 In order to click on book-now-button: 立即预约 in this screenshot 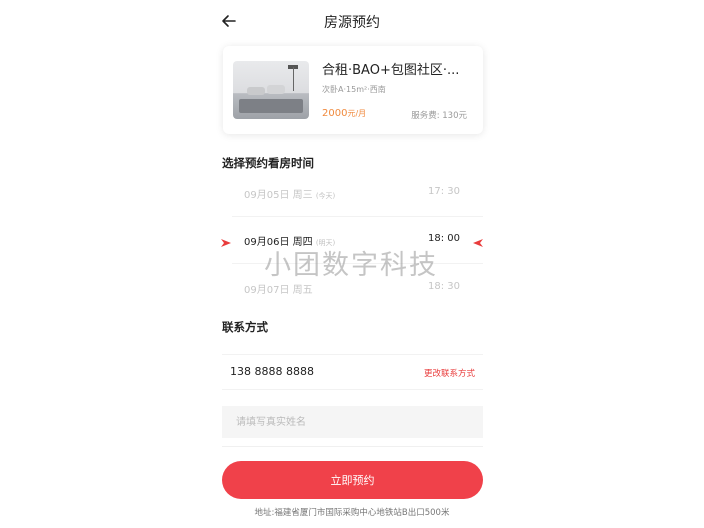, I will do `click(352, 480)`.